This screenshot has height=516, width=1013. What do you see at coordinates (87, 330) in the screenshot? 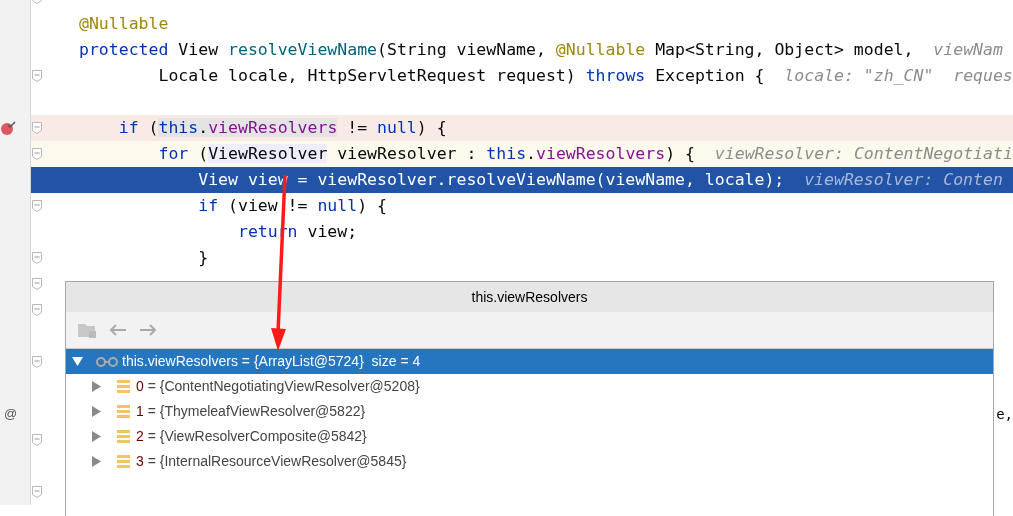
I see `folder-icon` at bounding box center [87, 330].